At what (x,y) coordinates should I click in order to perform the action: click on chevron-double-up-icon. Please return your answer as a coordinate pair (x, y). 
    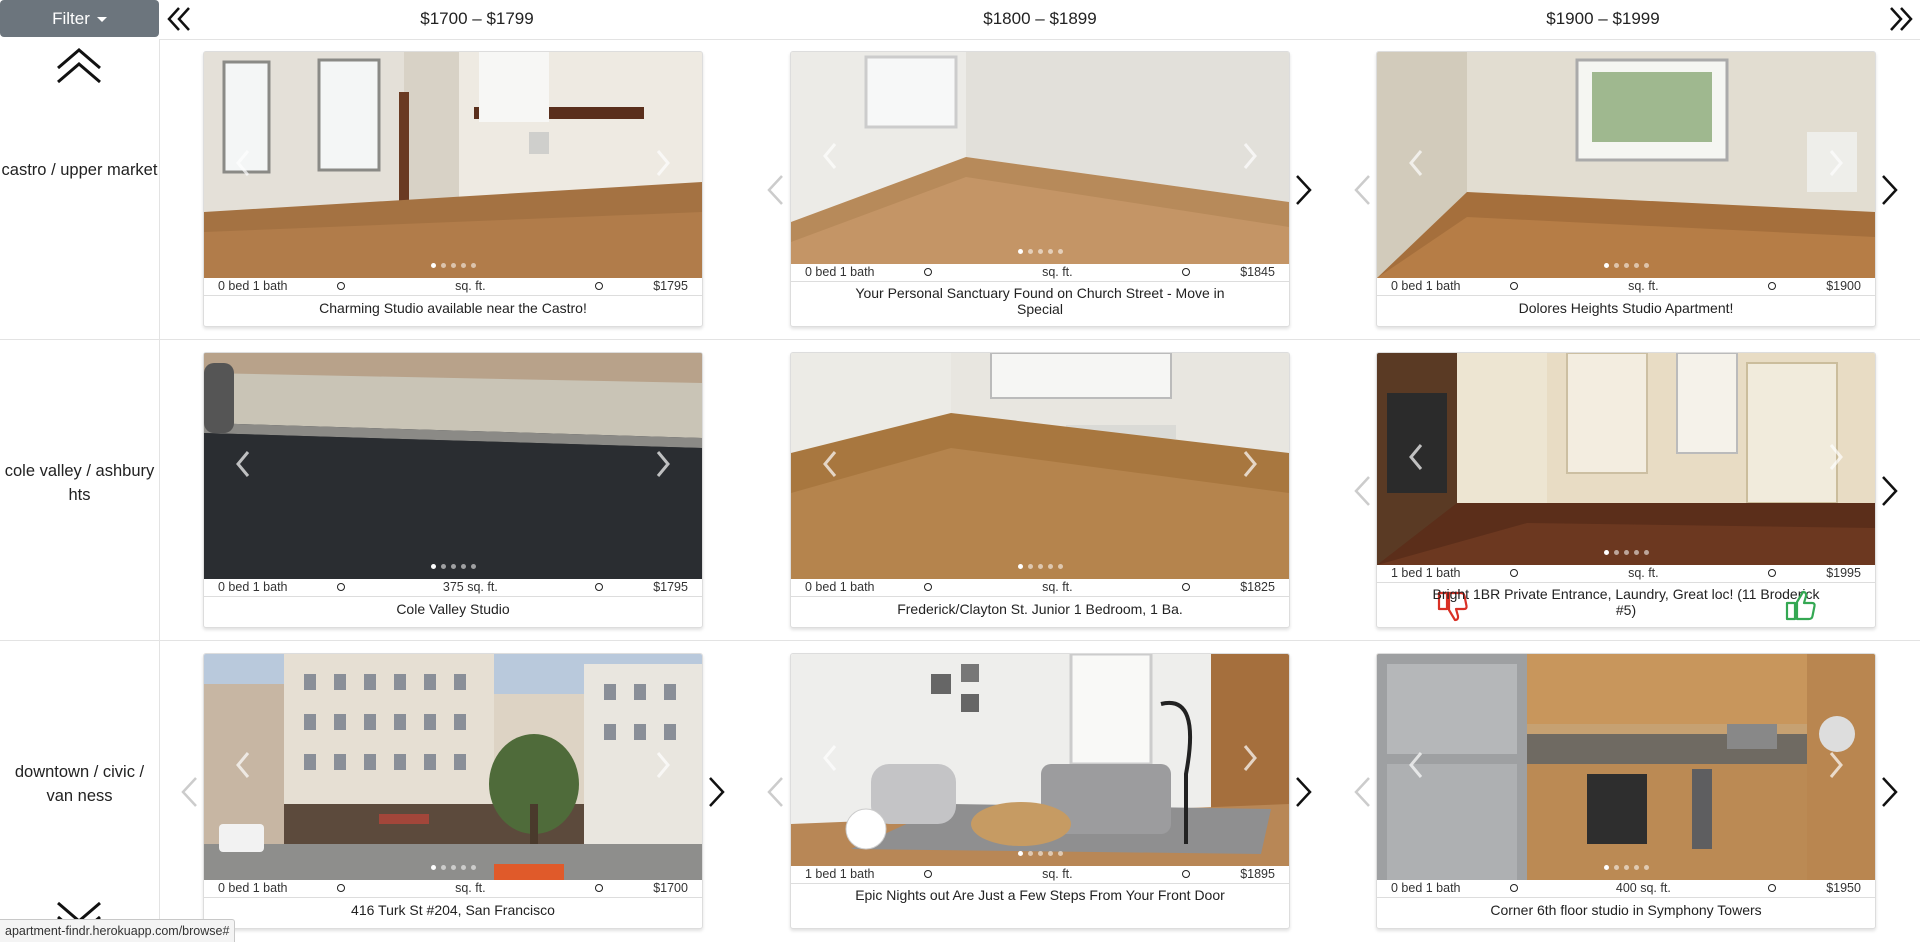
    Looking at the image, I should click on (79, 66).